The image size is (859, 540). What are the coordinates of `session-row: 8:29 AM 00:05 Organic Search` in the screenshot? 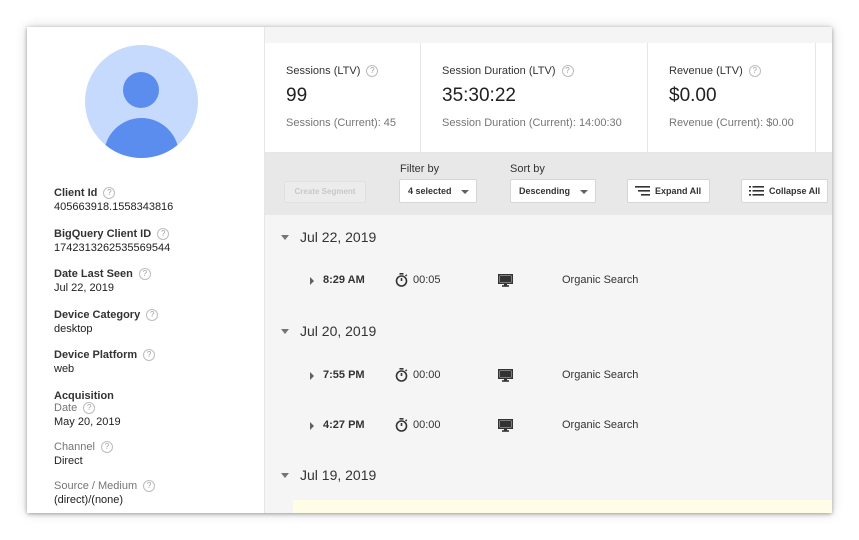 It's located at (548, 281).